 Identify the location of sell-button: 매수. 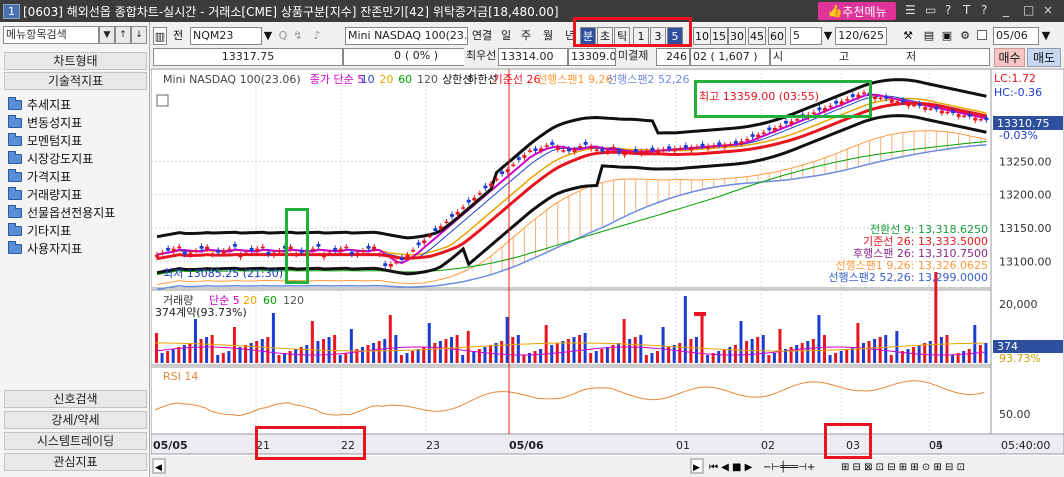
(1009, 57).